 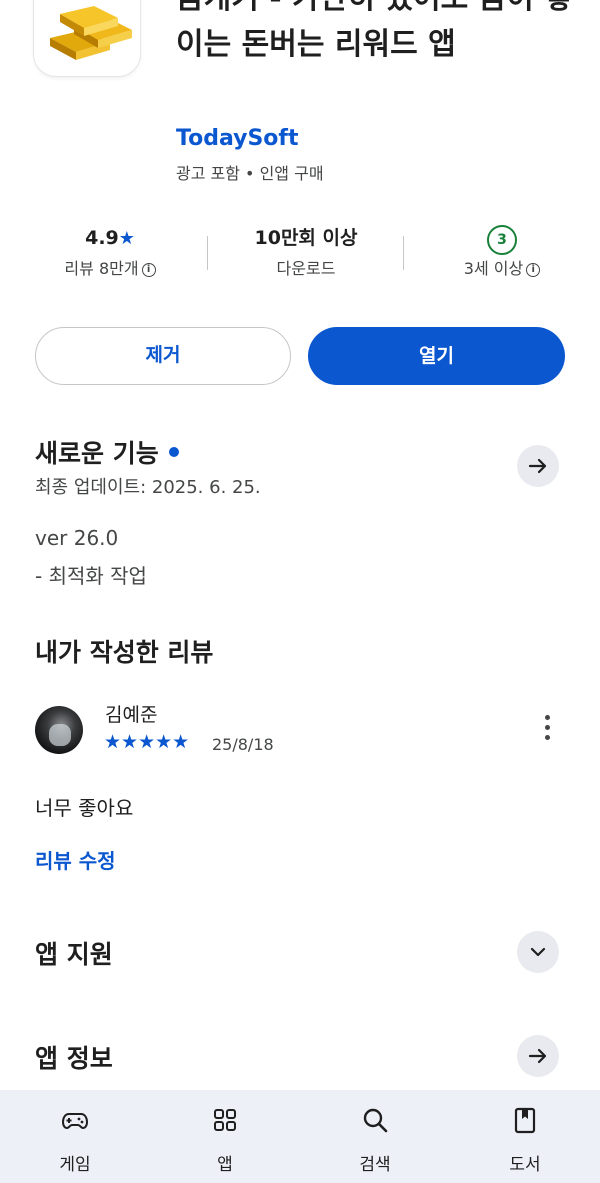 I want to click on age-rating-stat: 3 3세 이상 i, so click(x=502, y=253).